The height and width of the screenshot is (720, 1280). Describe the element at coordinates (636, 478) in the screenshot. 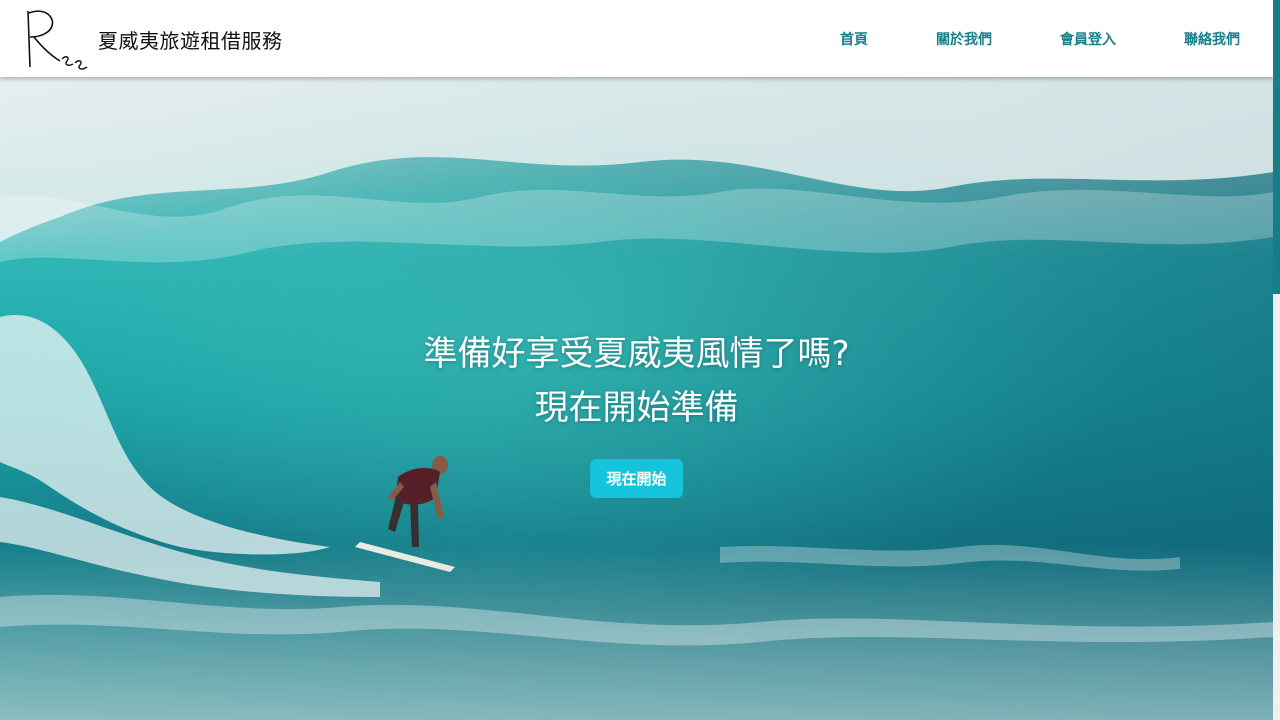

I see `start-now-button: 現在開始` at that location.